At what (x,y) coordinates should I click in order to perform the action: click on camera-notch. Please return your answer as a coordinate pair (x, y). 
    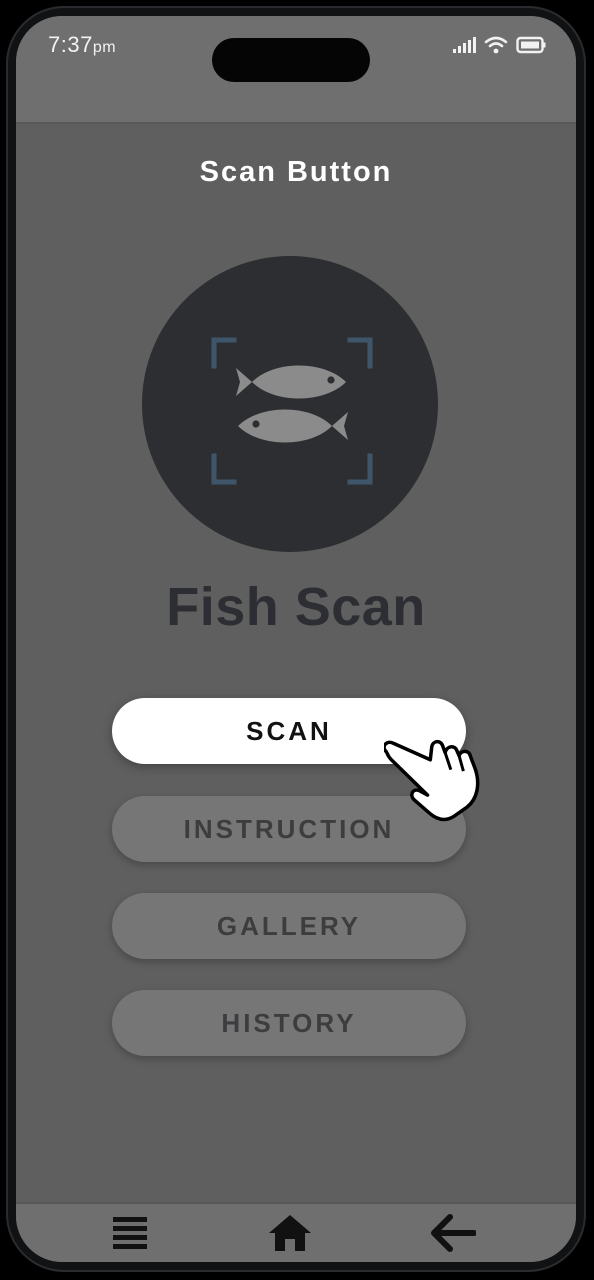
    Looking at the image, I should click on (291, 60).